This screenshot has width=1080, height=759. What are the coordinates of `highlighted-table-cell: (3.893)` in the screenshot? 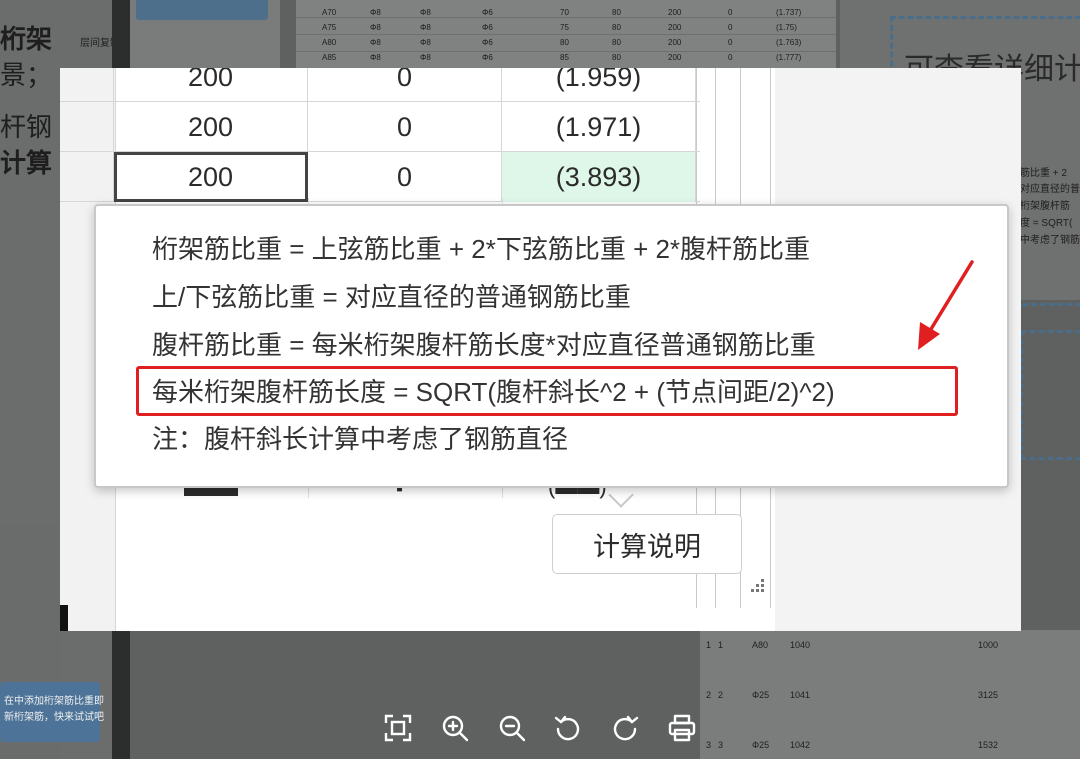 It's located at (599, 177).